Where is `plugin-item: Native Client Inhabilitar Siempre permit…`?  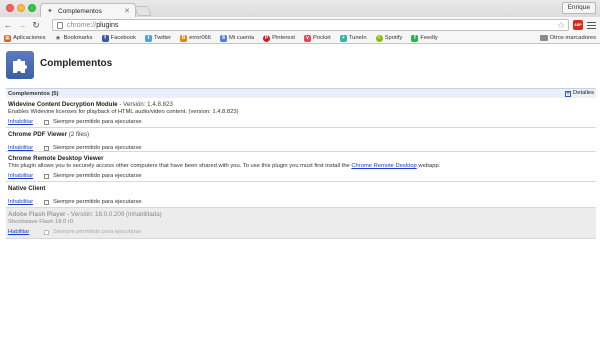
plugin-item: Native Client Inhabilitar Siempre permit… is located at coordinates (301, 195).